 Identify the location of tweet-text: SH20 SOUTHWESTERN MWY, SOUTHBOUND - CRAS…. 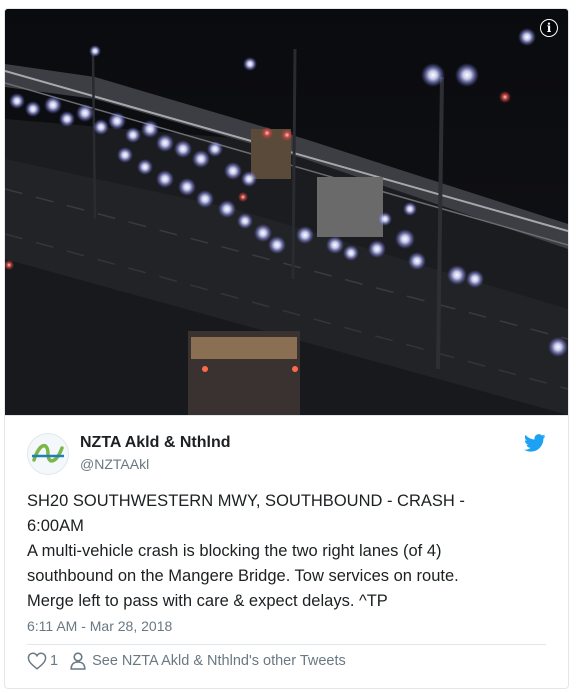
(246, 551).